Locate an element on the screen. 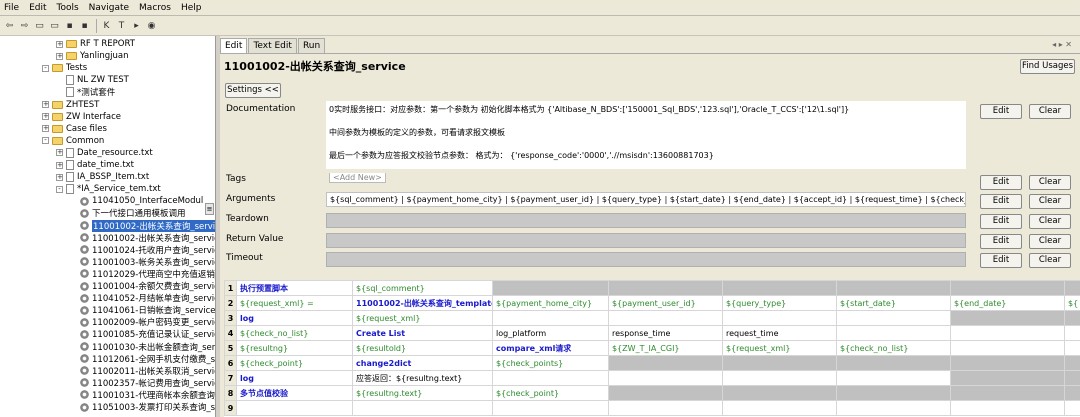 This screenshot has height=417, width=1080. documentation-edit-button: Edit is located at coordinates (1001, 111).